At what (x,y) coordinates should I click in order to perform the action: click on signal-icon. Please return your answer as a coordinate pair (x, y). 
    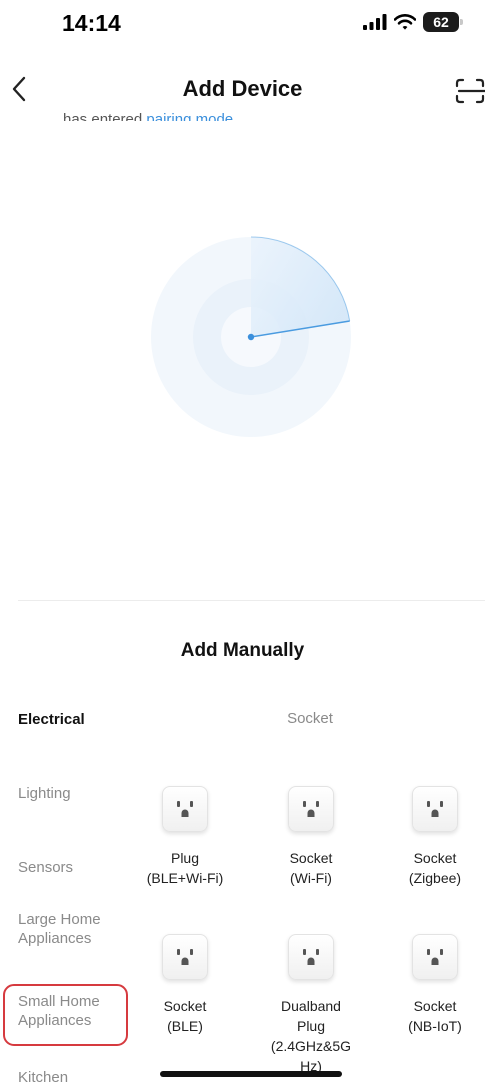
    Looking at the image, I should click on (375, 22).